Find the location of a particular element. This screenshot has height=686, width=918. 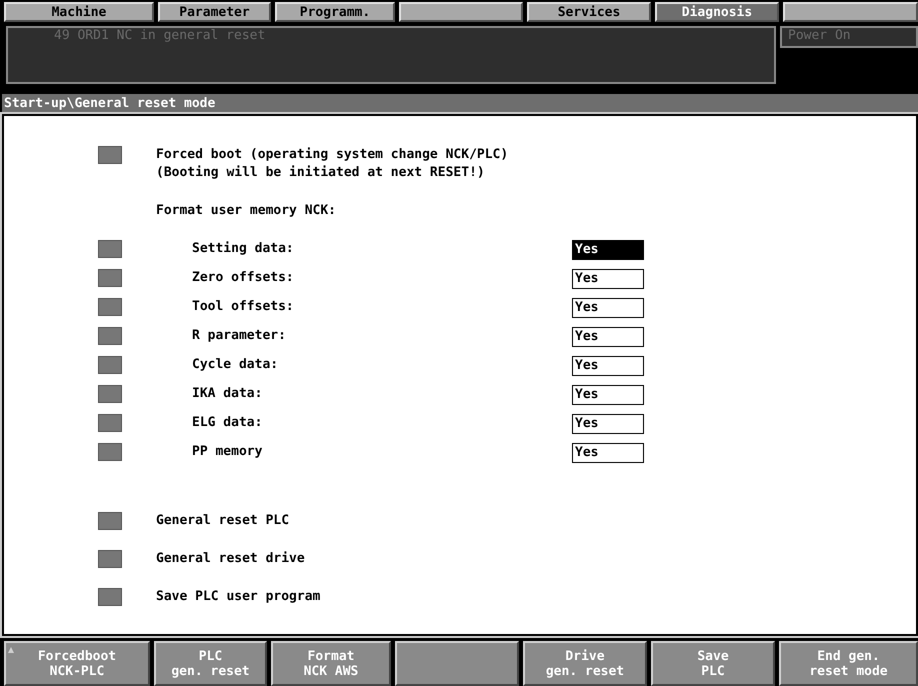

menu-tab: Diagnosis is located at coordinates (717, 12).